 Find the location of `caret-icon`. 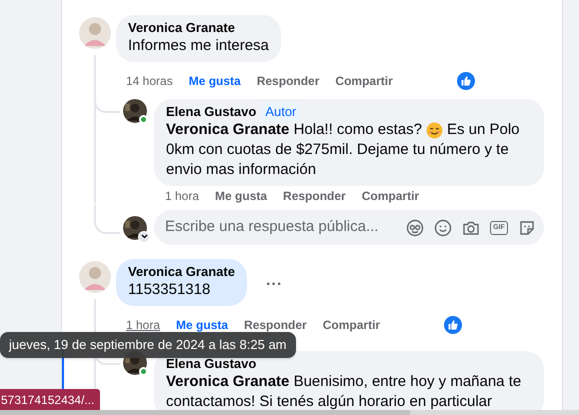

caret-icon is located at coordinates (144, 236).